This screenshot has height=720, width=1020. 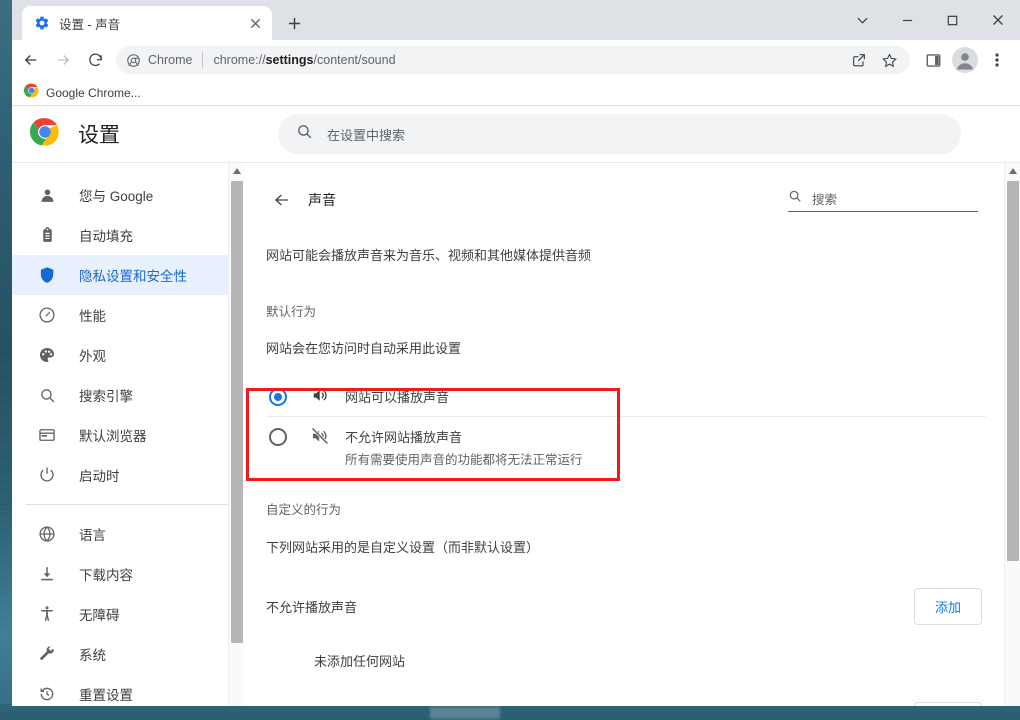 What do you see at coordinates (92, 655) in the screenshot?
I see `sidebar-item-label: 系统` at bounding box center [92, 655].